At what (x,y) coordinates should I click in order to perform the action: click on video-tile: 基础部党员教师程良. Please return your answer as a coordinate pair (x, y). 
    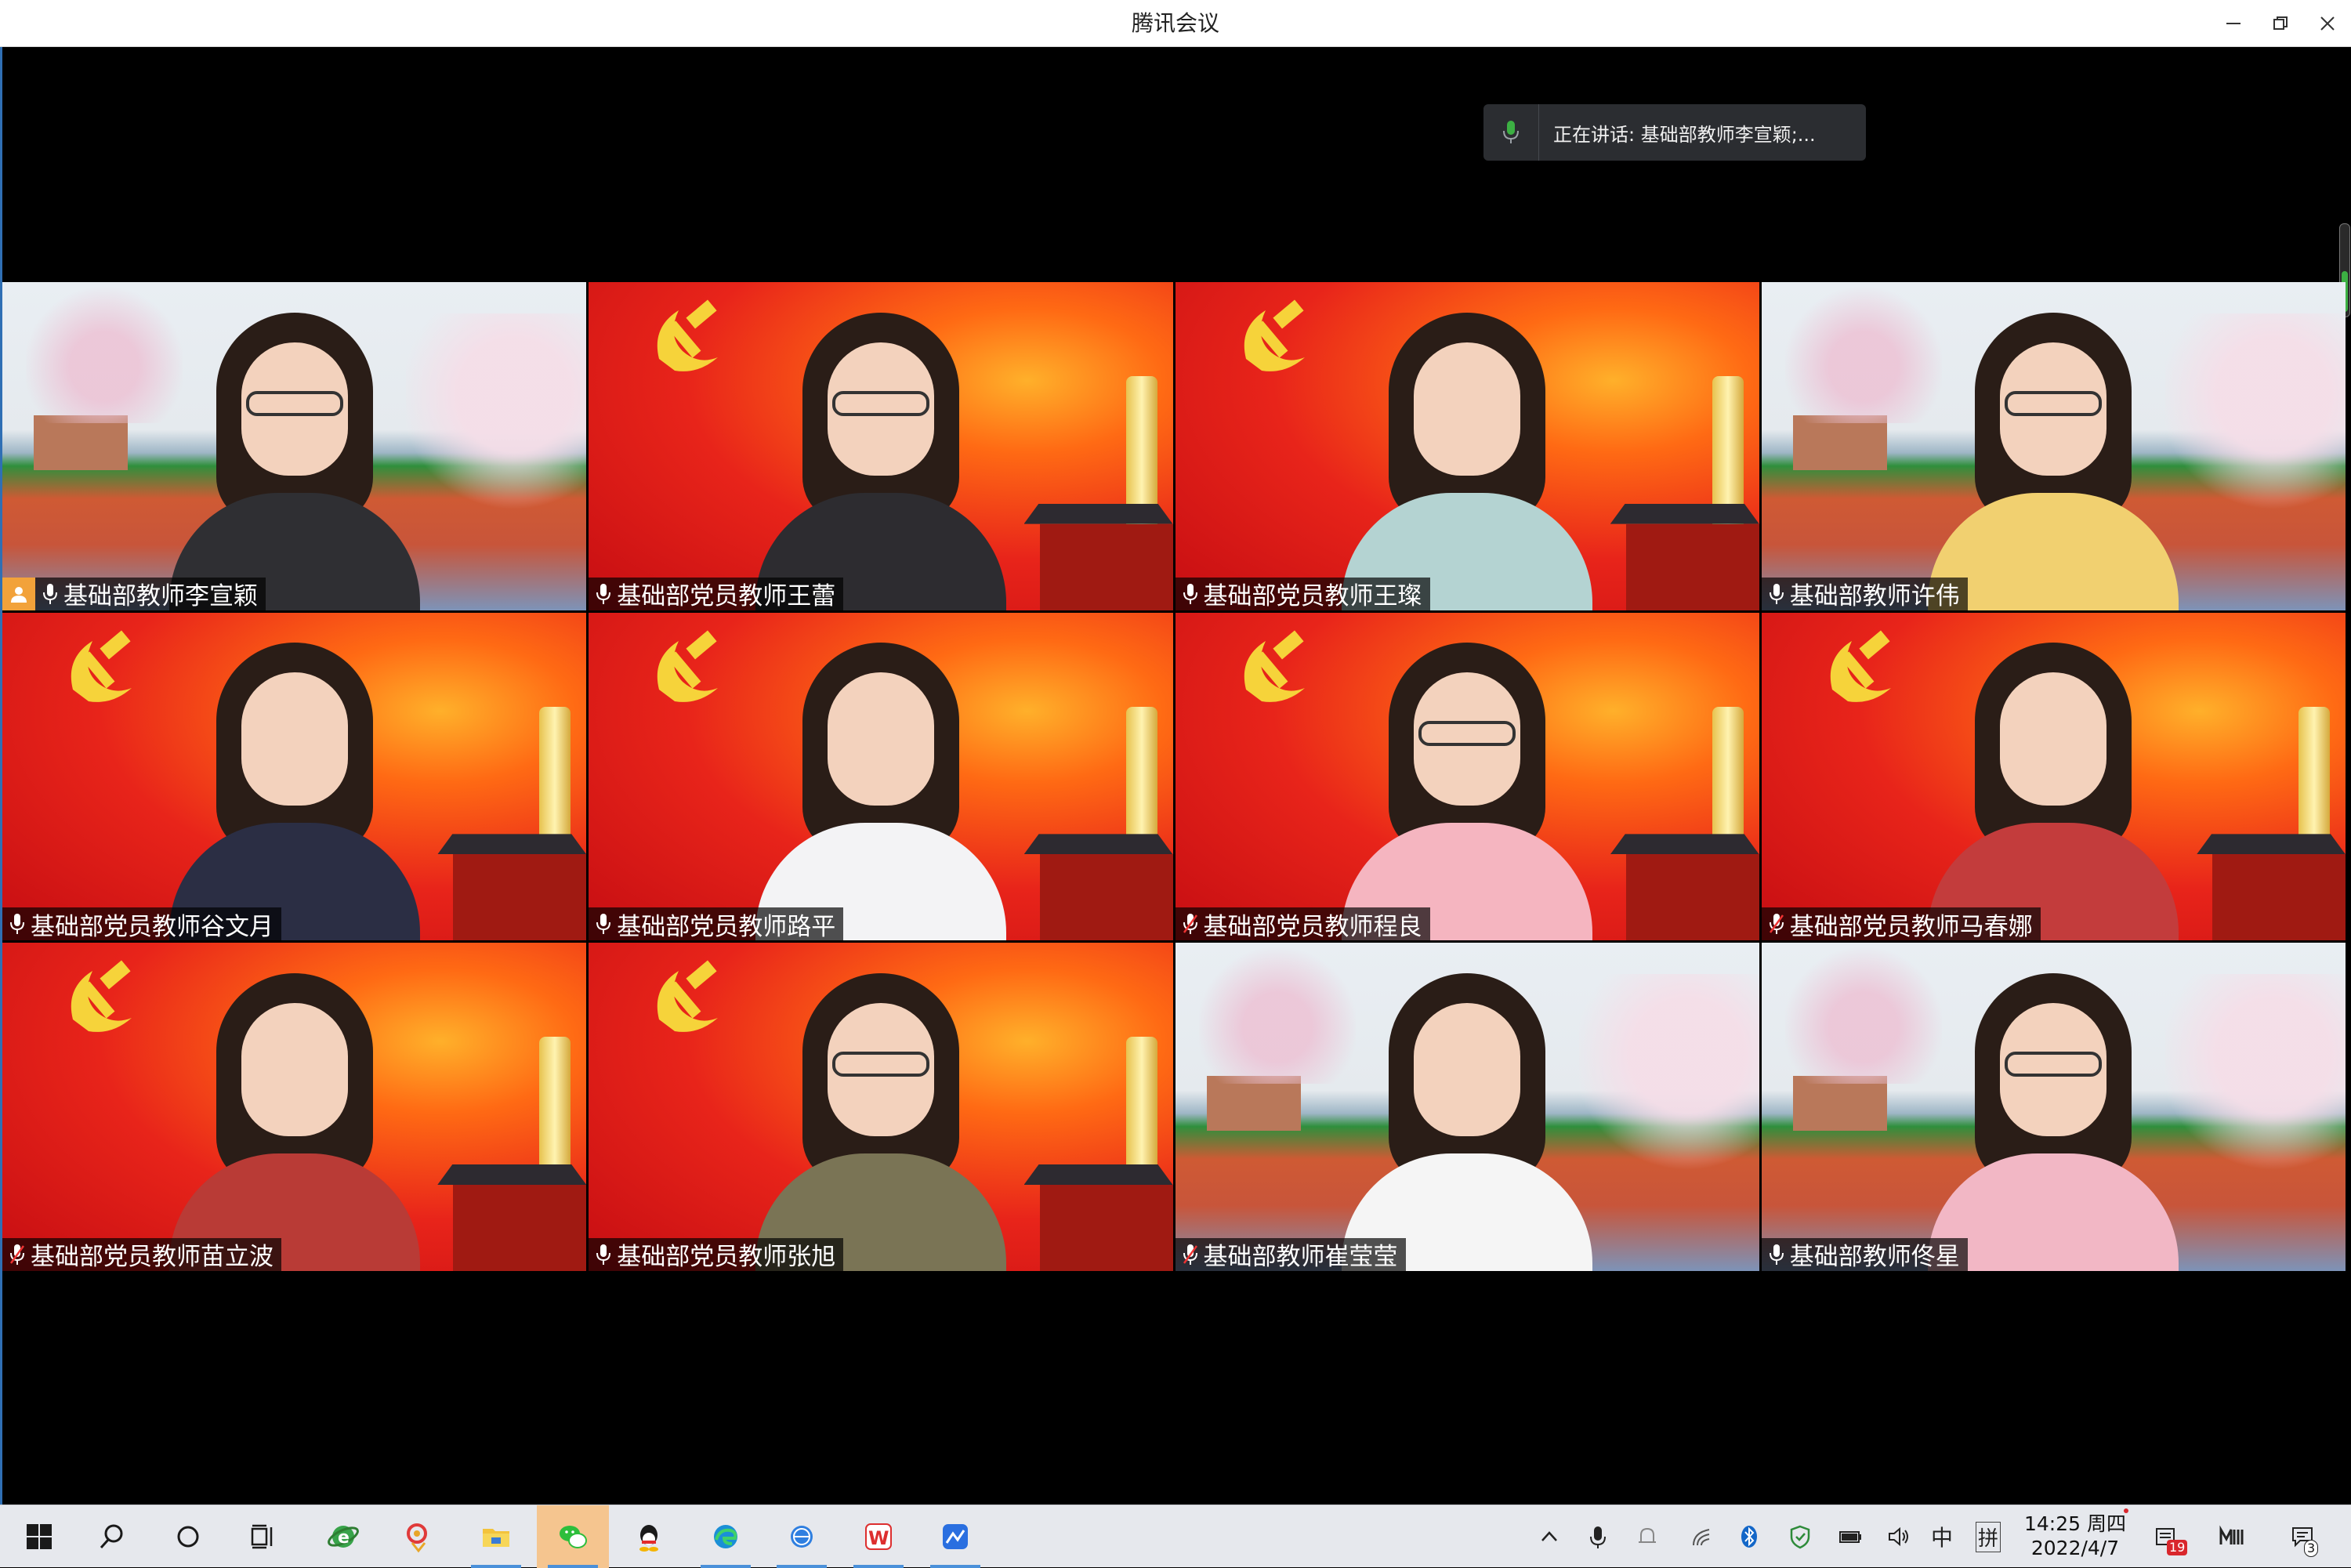
    Looking at the image, I should click on (1467, 777).